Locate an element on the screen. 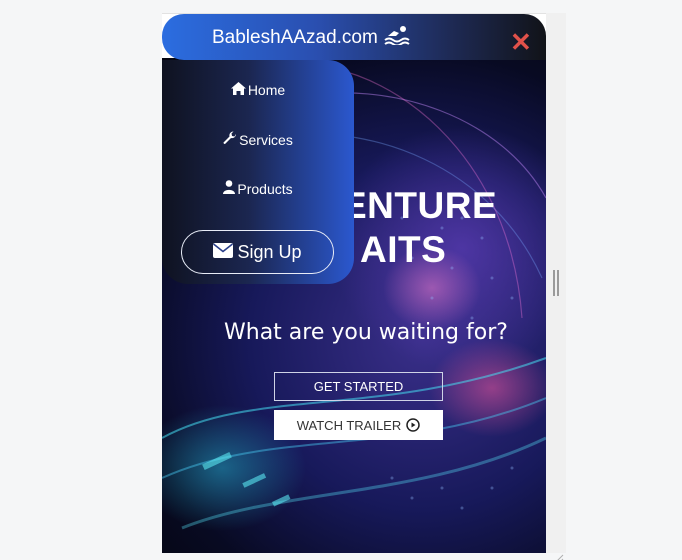  side-menu: Home Services Products Sign Up is located at coordinates (258, 172).